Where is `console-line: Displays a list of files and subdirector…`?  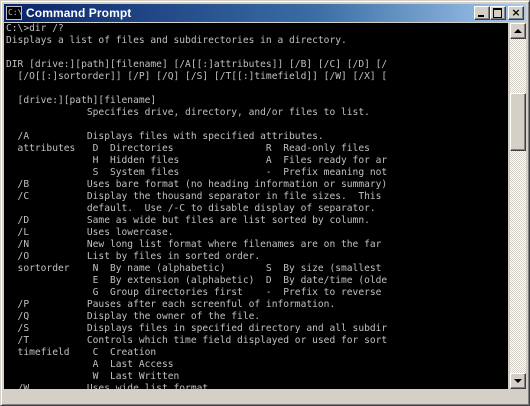 console-line: Displays a list of files and subdirector… is located at coordinates (176, 40).